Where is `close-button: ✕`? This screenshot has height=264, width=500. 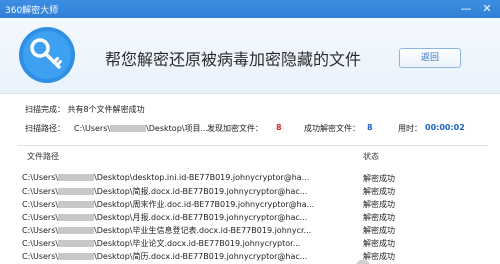 close-button: ✕ is located at coordinates (487, 8).